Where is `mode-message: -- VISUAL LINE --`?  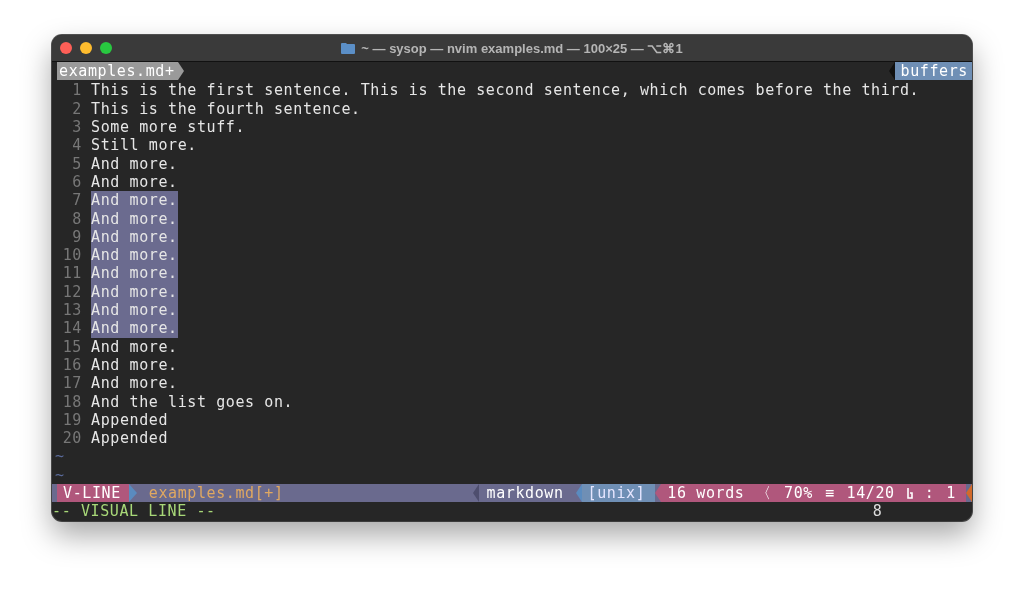
mode-message: -- VISUAL LINE -- is located at coordinates (134, 511).